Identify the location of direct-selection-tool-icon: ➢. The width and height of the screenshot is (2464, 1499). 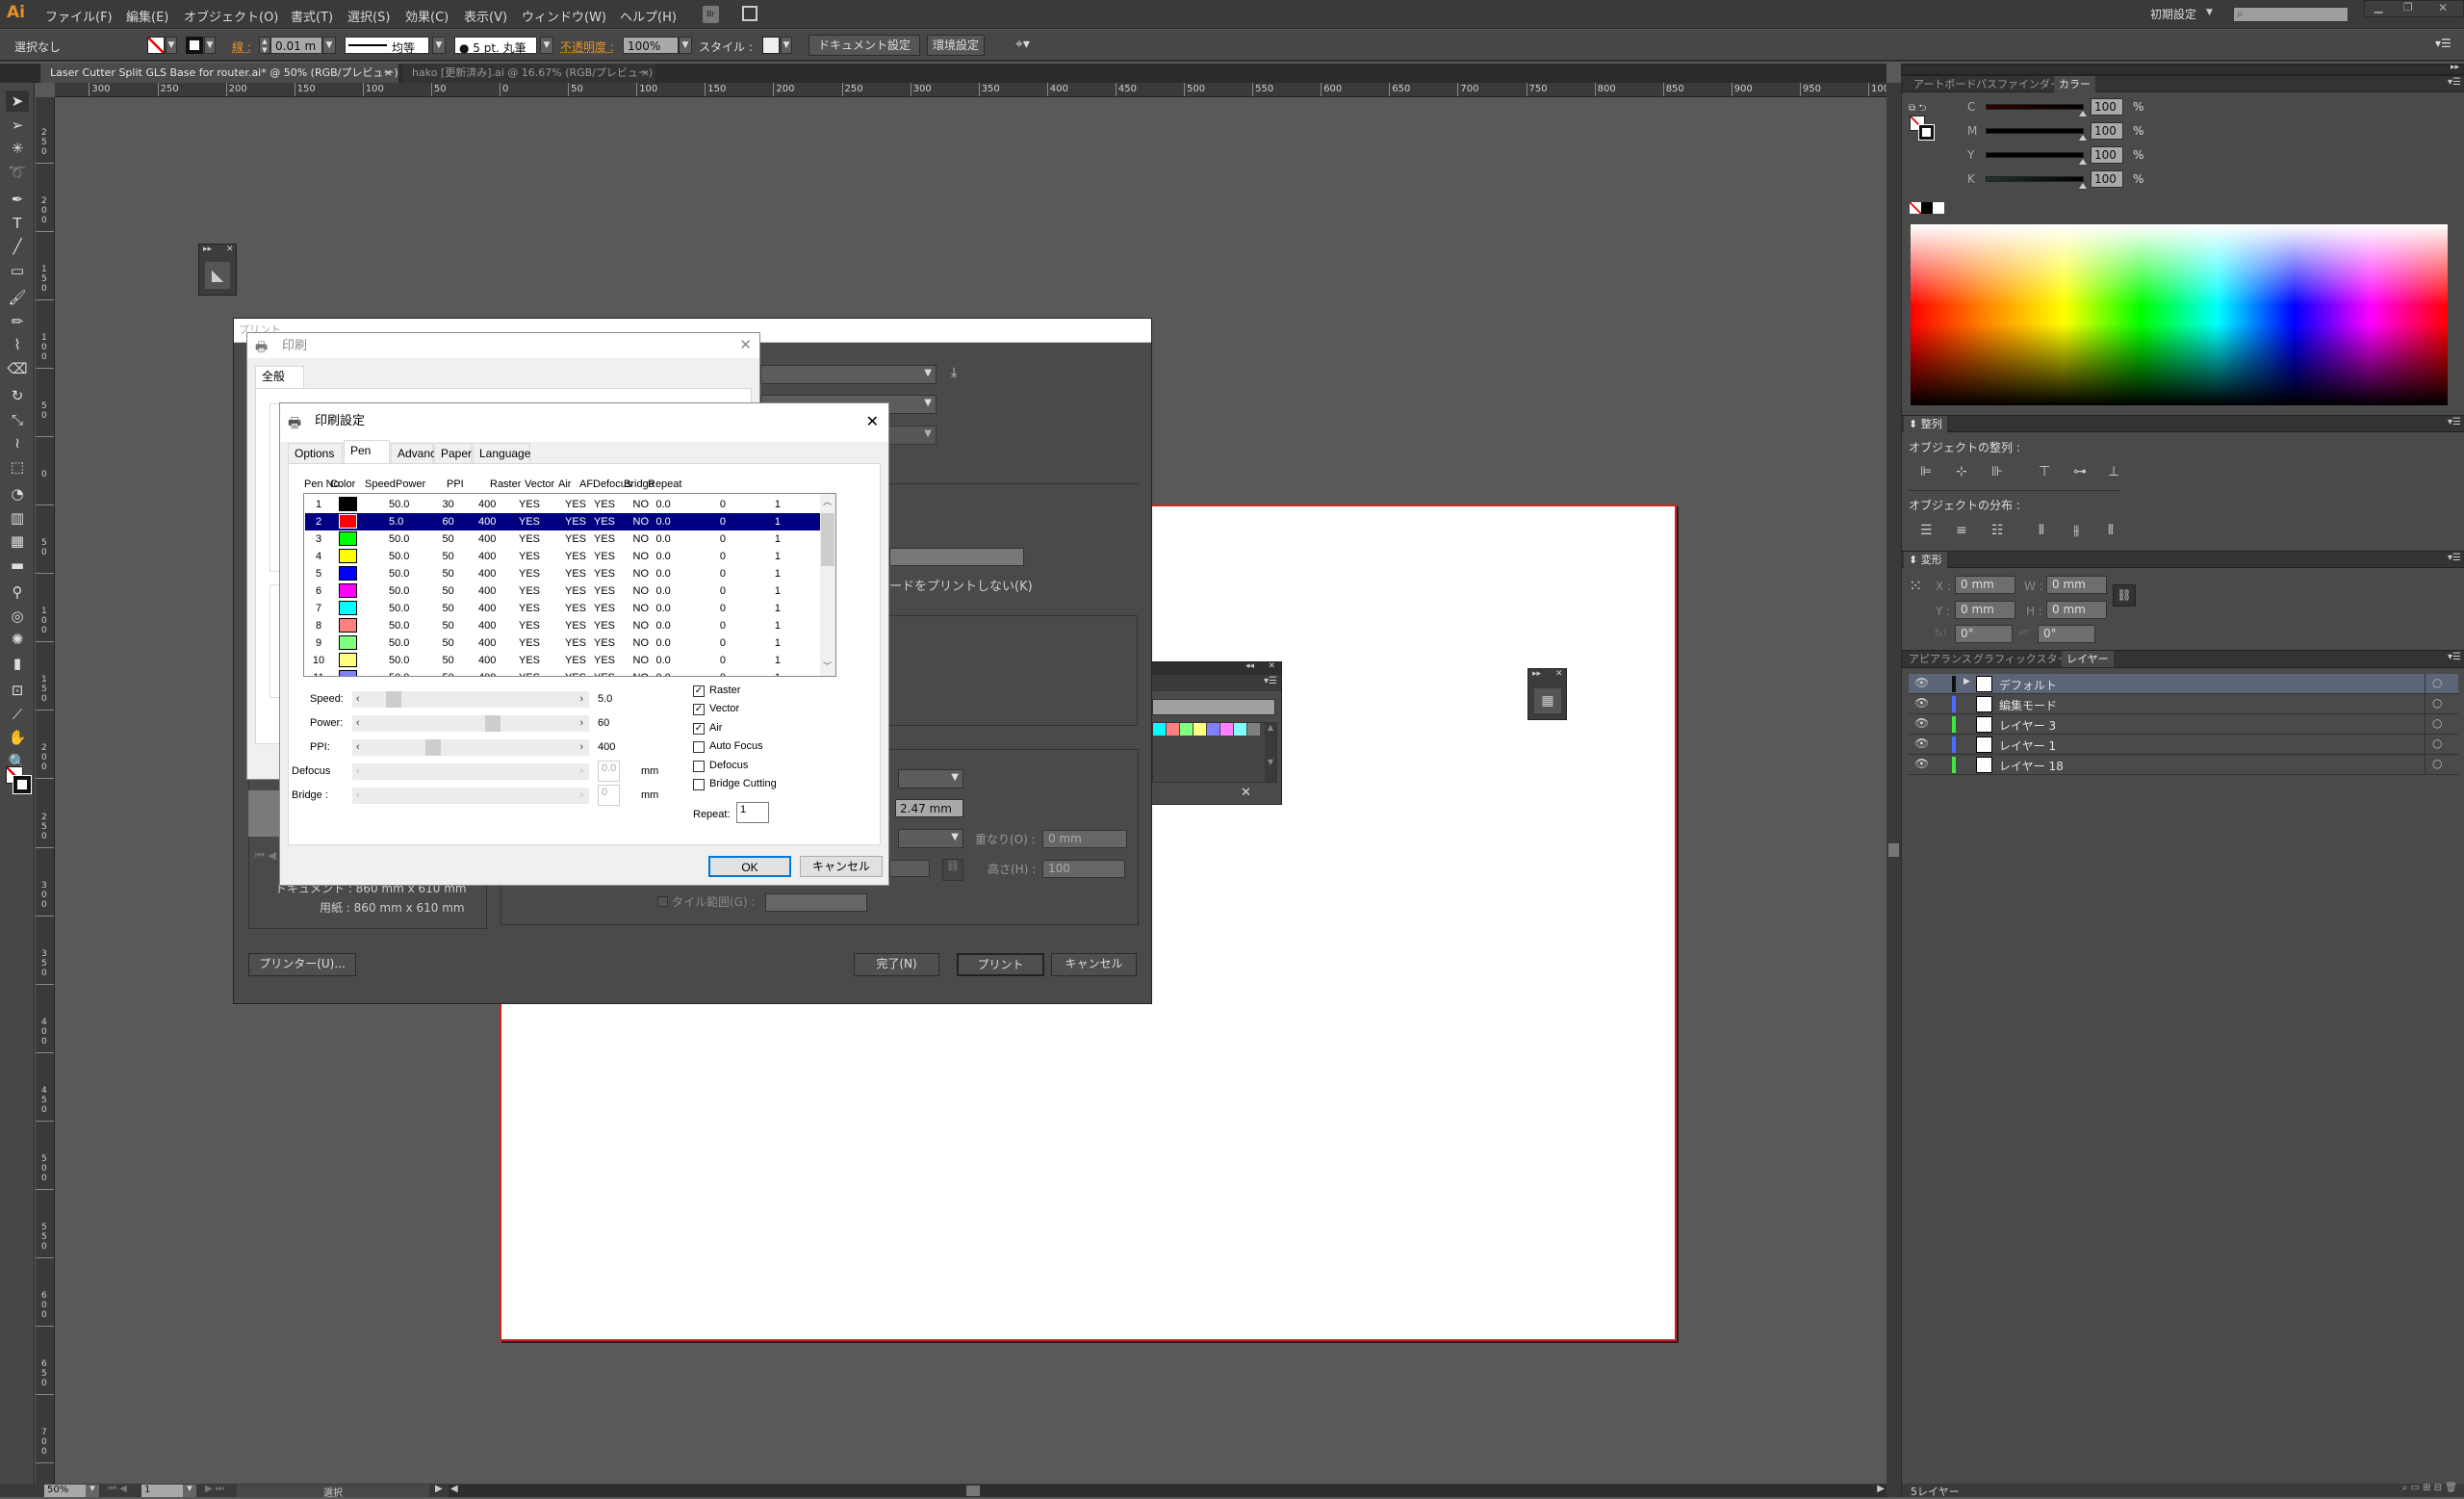
(17, 125).